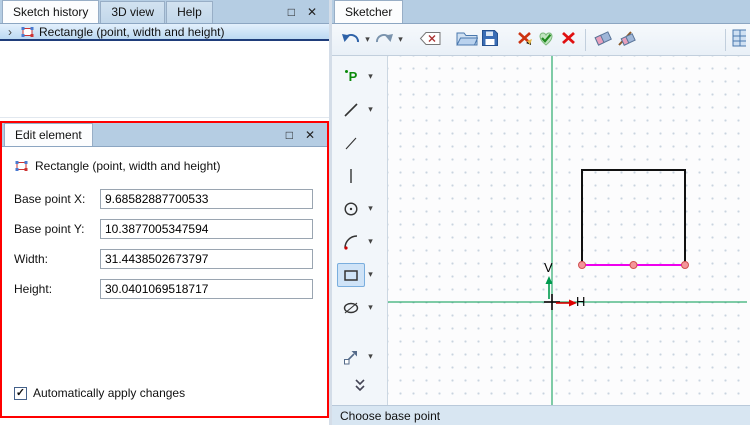  I want to click on field-height: Height:, so click(163, 289).